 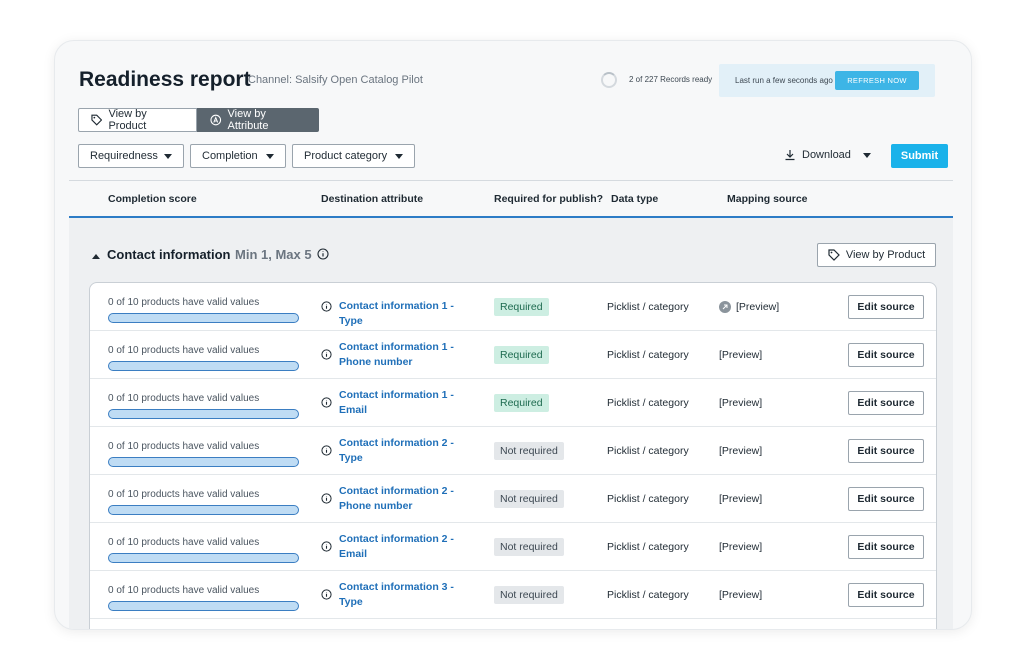 What do you see at coordinates (137, 120) in the screenshot?
I see `view-by-product-toggle: View by Product` at bounding box center [137, 120].